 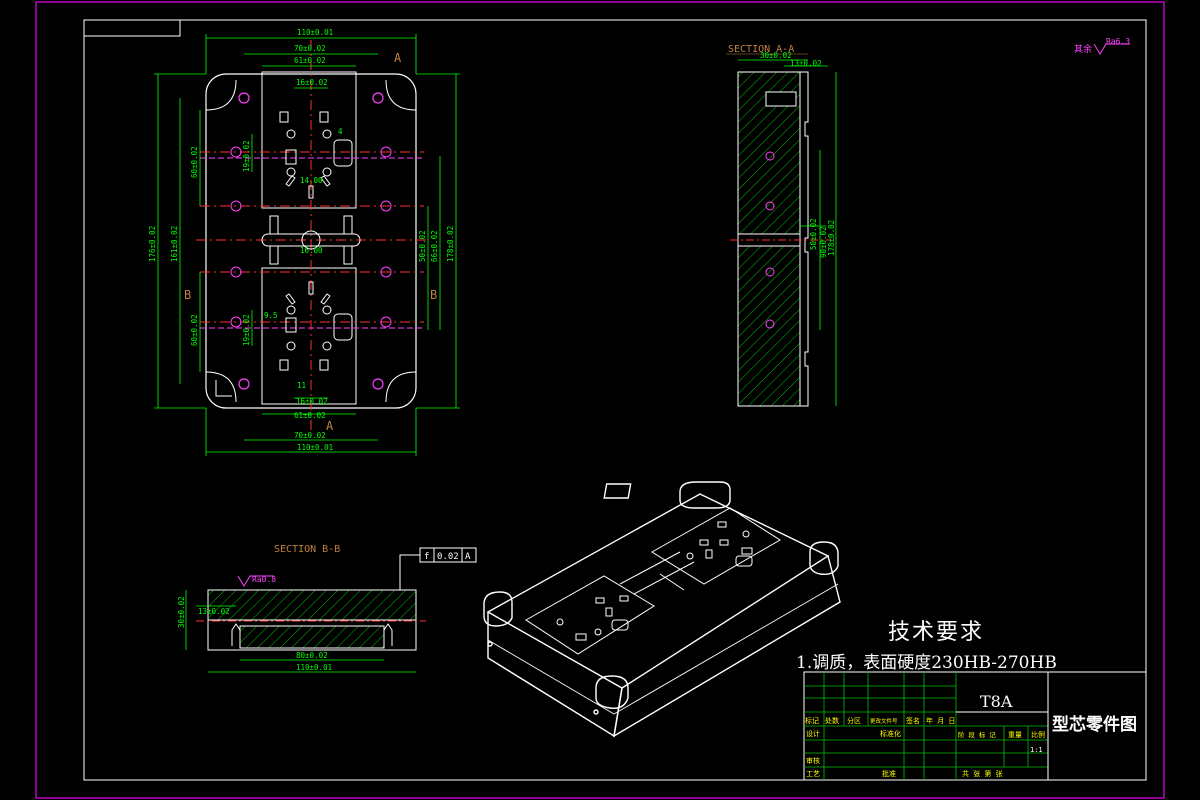 I want to click on tolerance-symbol: f, so click(x=426, y=557).